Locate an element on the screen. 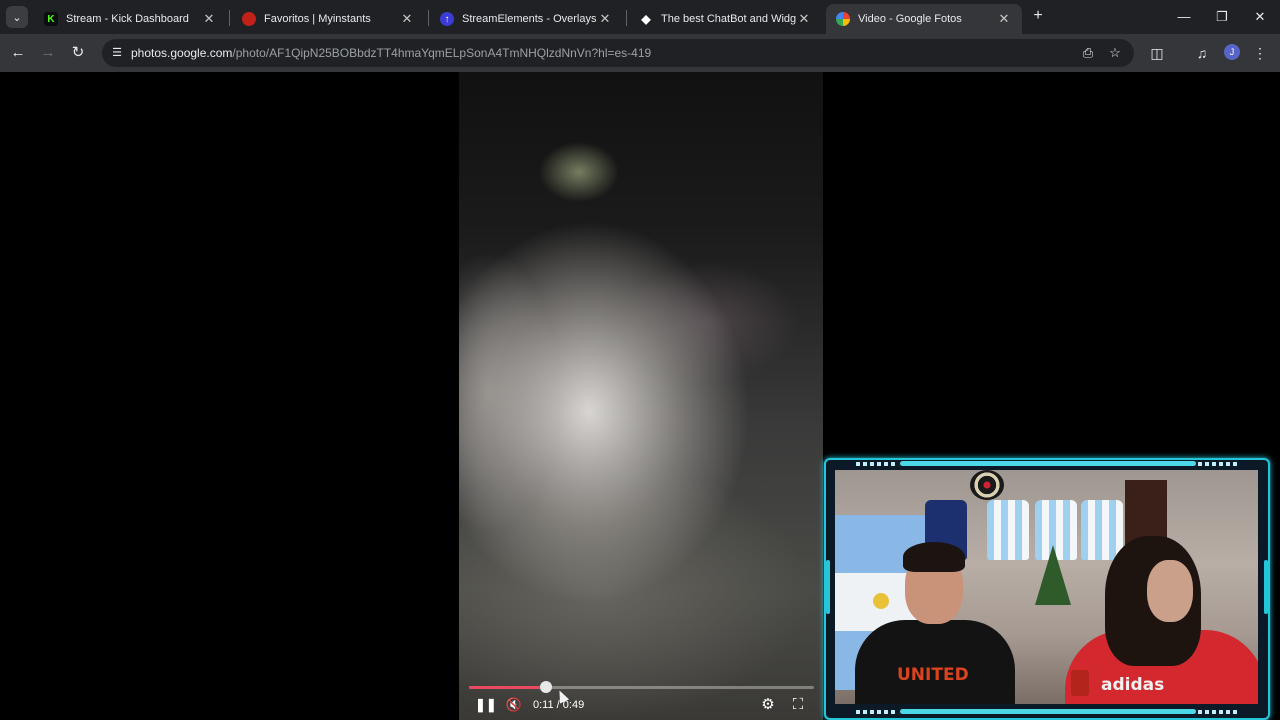 The width and height of the screenshot is (1280, 720). webcam-overlay-top-bar is located at coordinates (1048, 463).